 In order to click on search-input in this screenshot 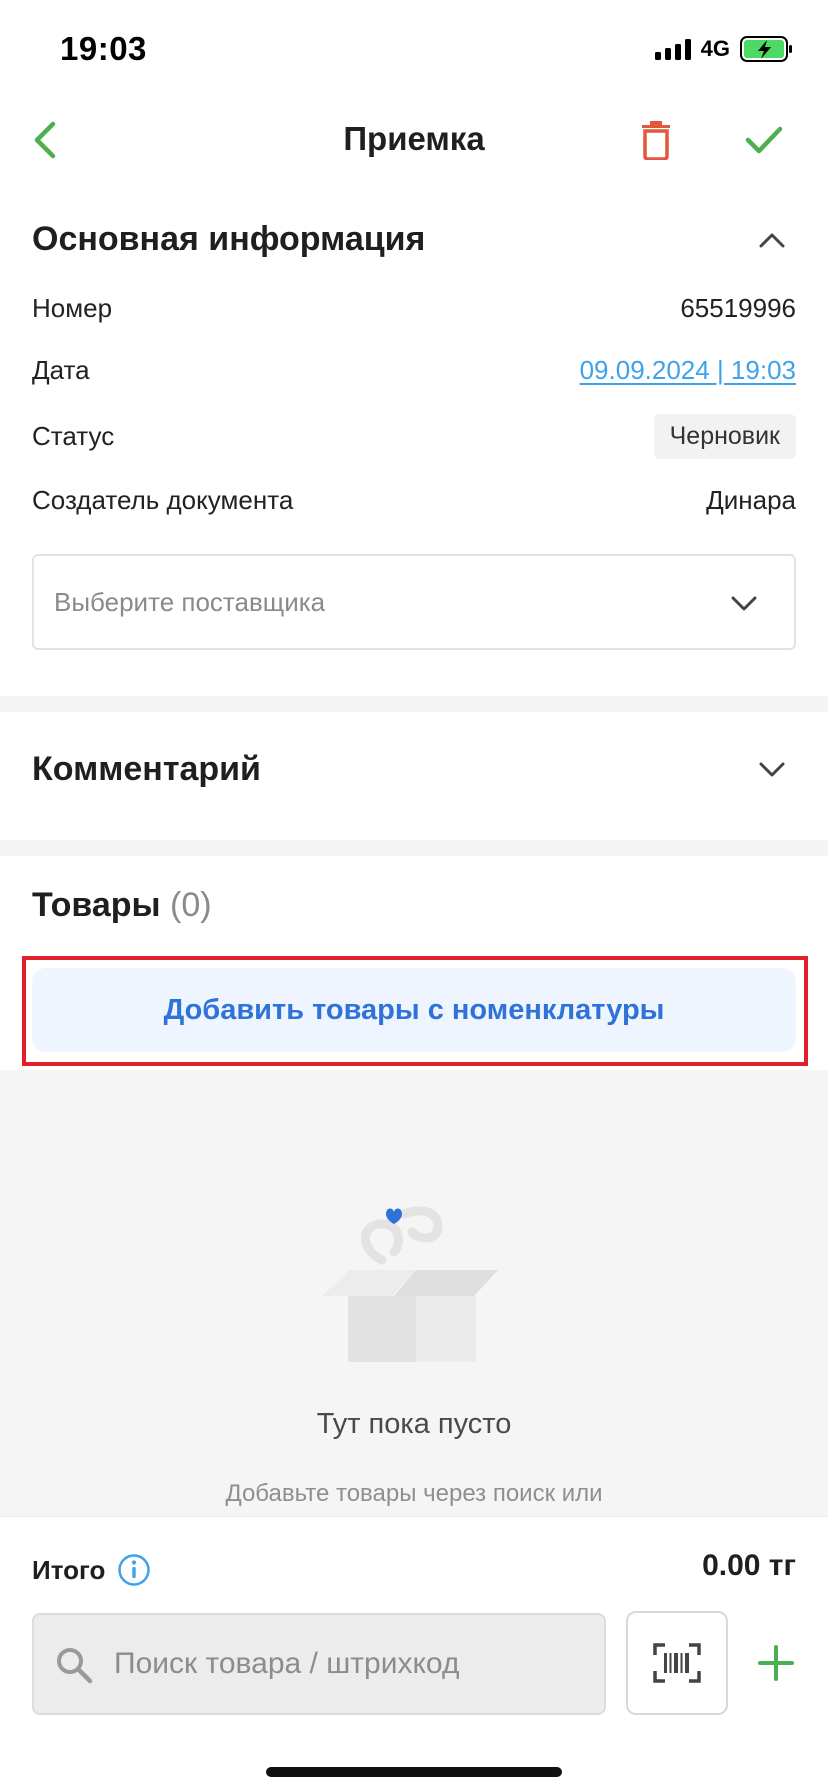, I will do `click(359, 1664)`.